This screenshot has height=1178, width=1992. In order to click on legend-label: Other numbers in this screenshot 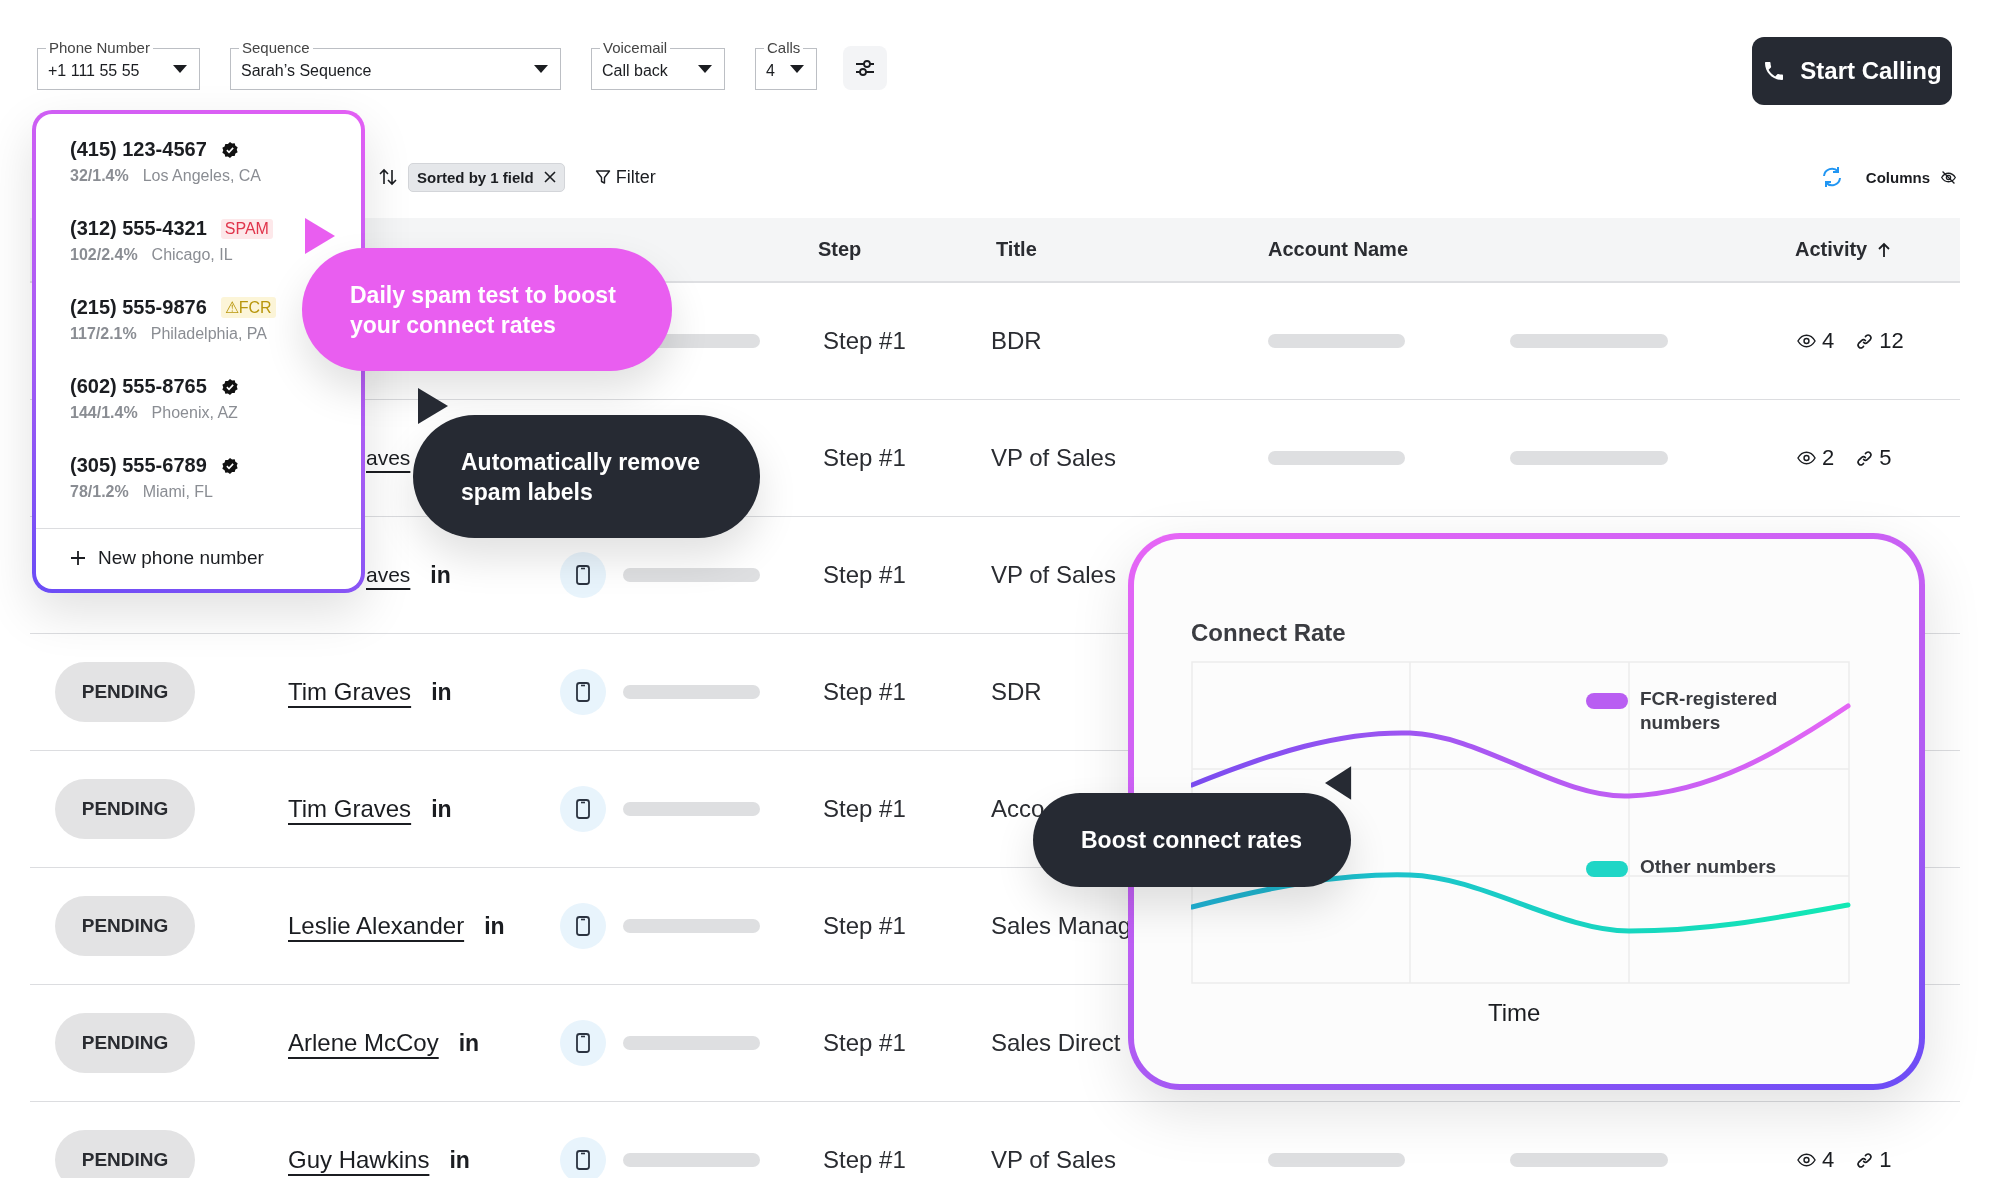, I will do `click(1709, 867)`.